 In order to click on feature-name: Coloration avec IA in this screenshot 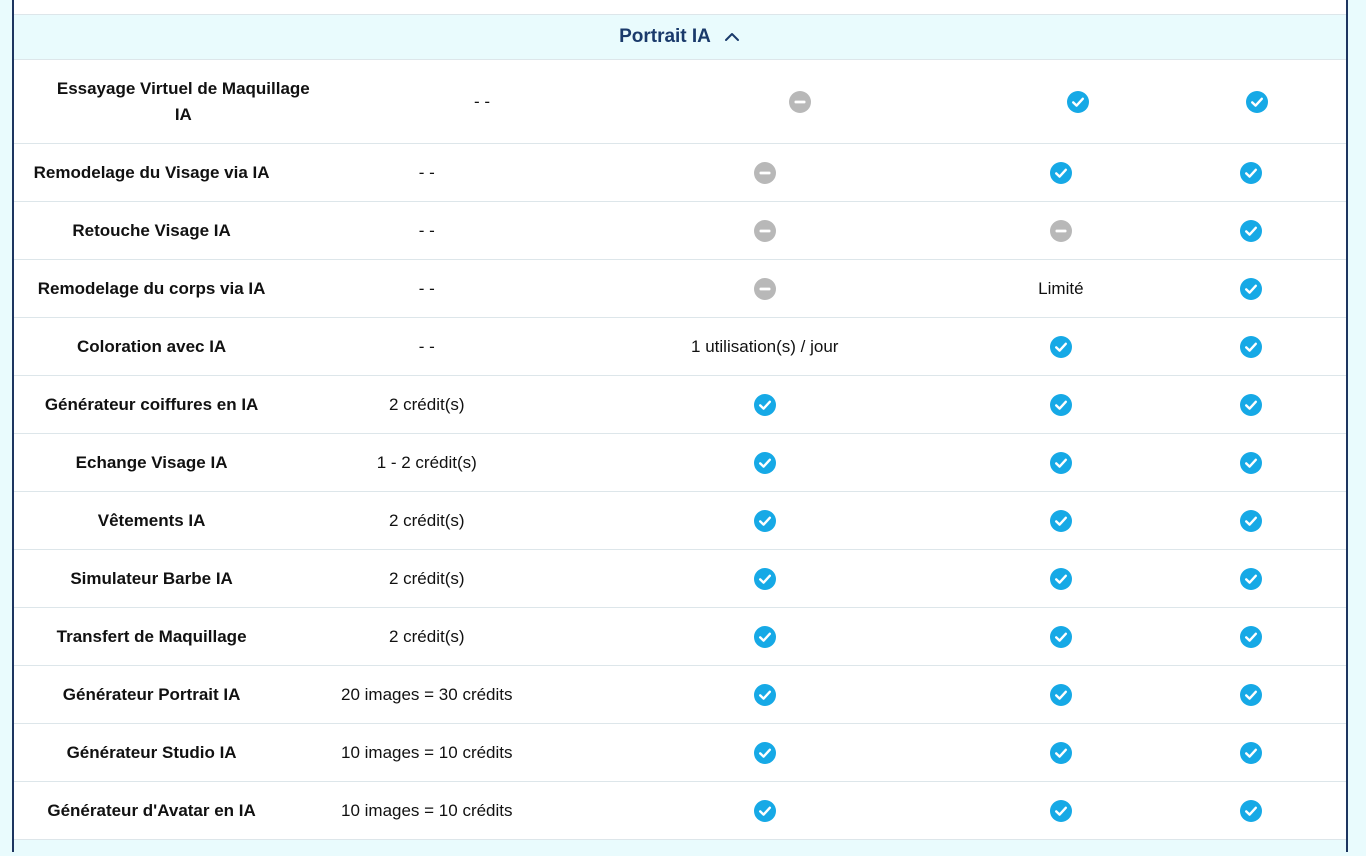, I will do `click(151, 346)`.